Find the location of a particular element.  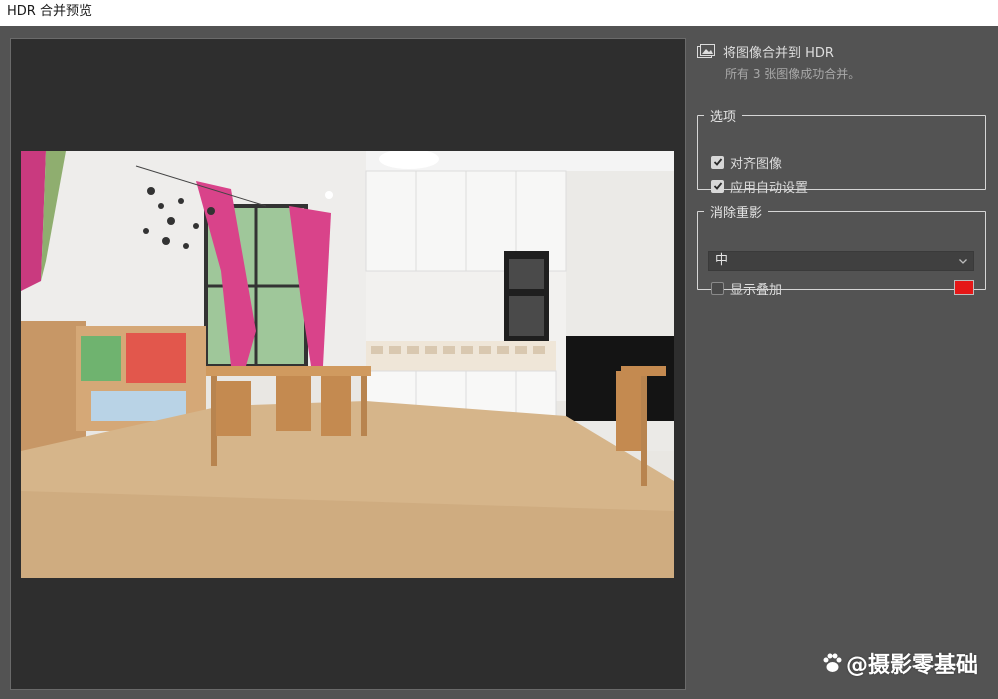

options-legend: 选项 is located at coordinates (723, 117).